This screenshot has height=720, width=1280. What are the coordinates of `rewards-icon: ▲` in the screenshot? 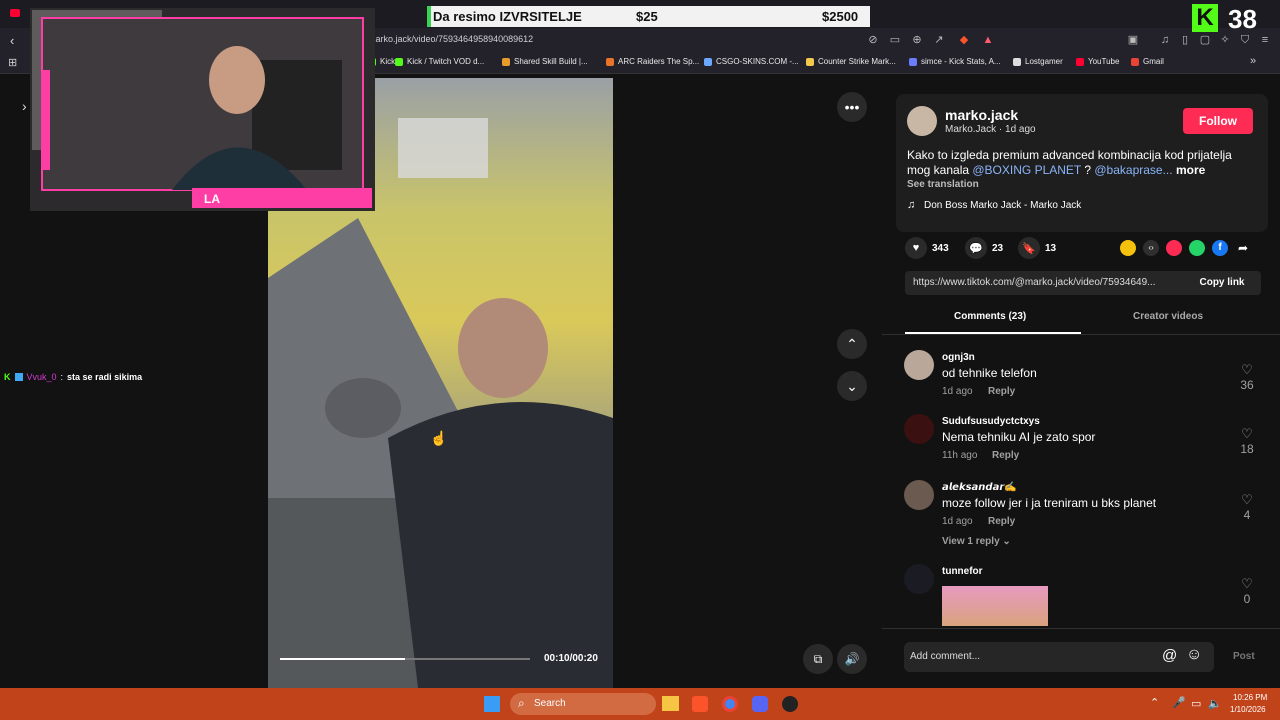 It's located at (988, 40).